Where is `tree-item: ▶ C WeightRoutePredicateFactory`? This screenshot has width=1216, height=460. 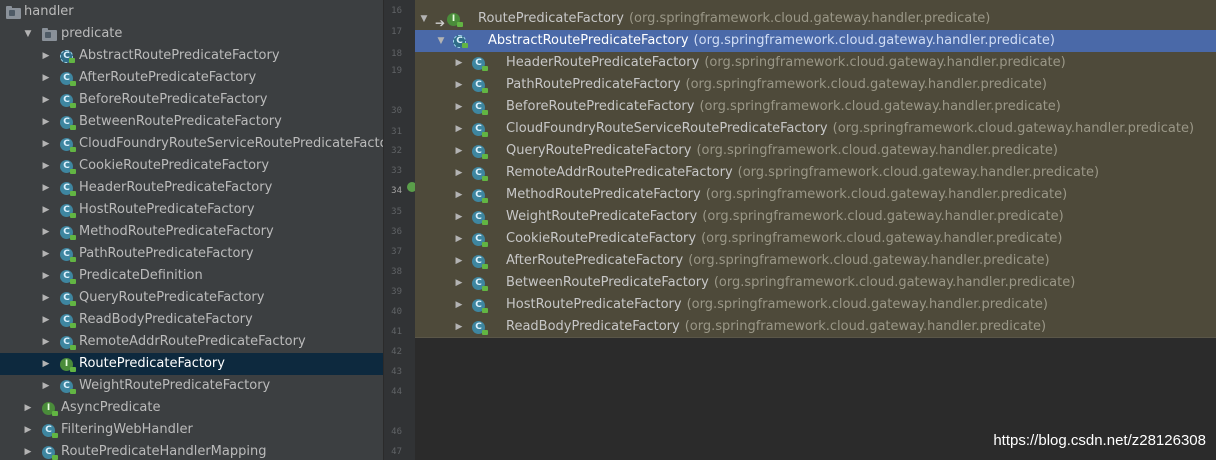
tree-item: ▶ C WeightRoutePredicateFactory is located at coordinates (191, 386).